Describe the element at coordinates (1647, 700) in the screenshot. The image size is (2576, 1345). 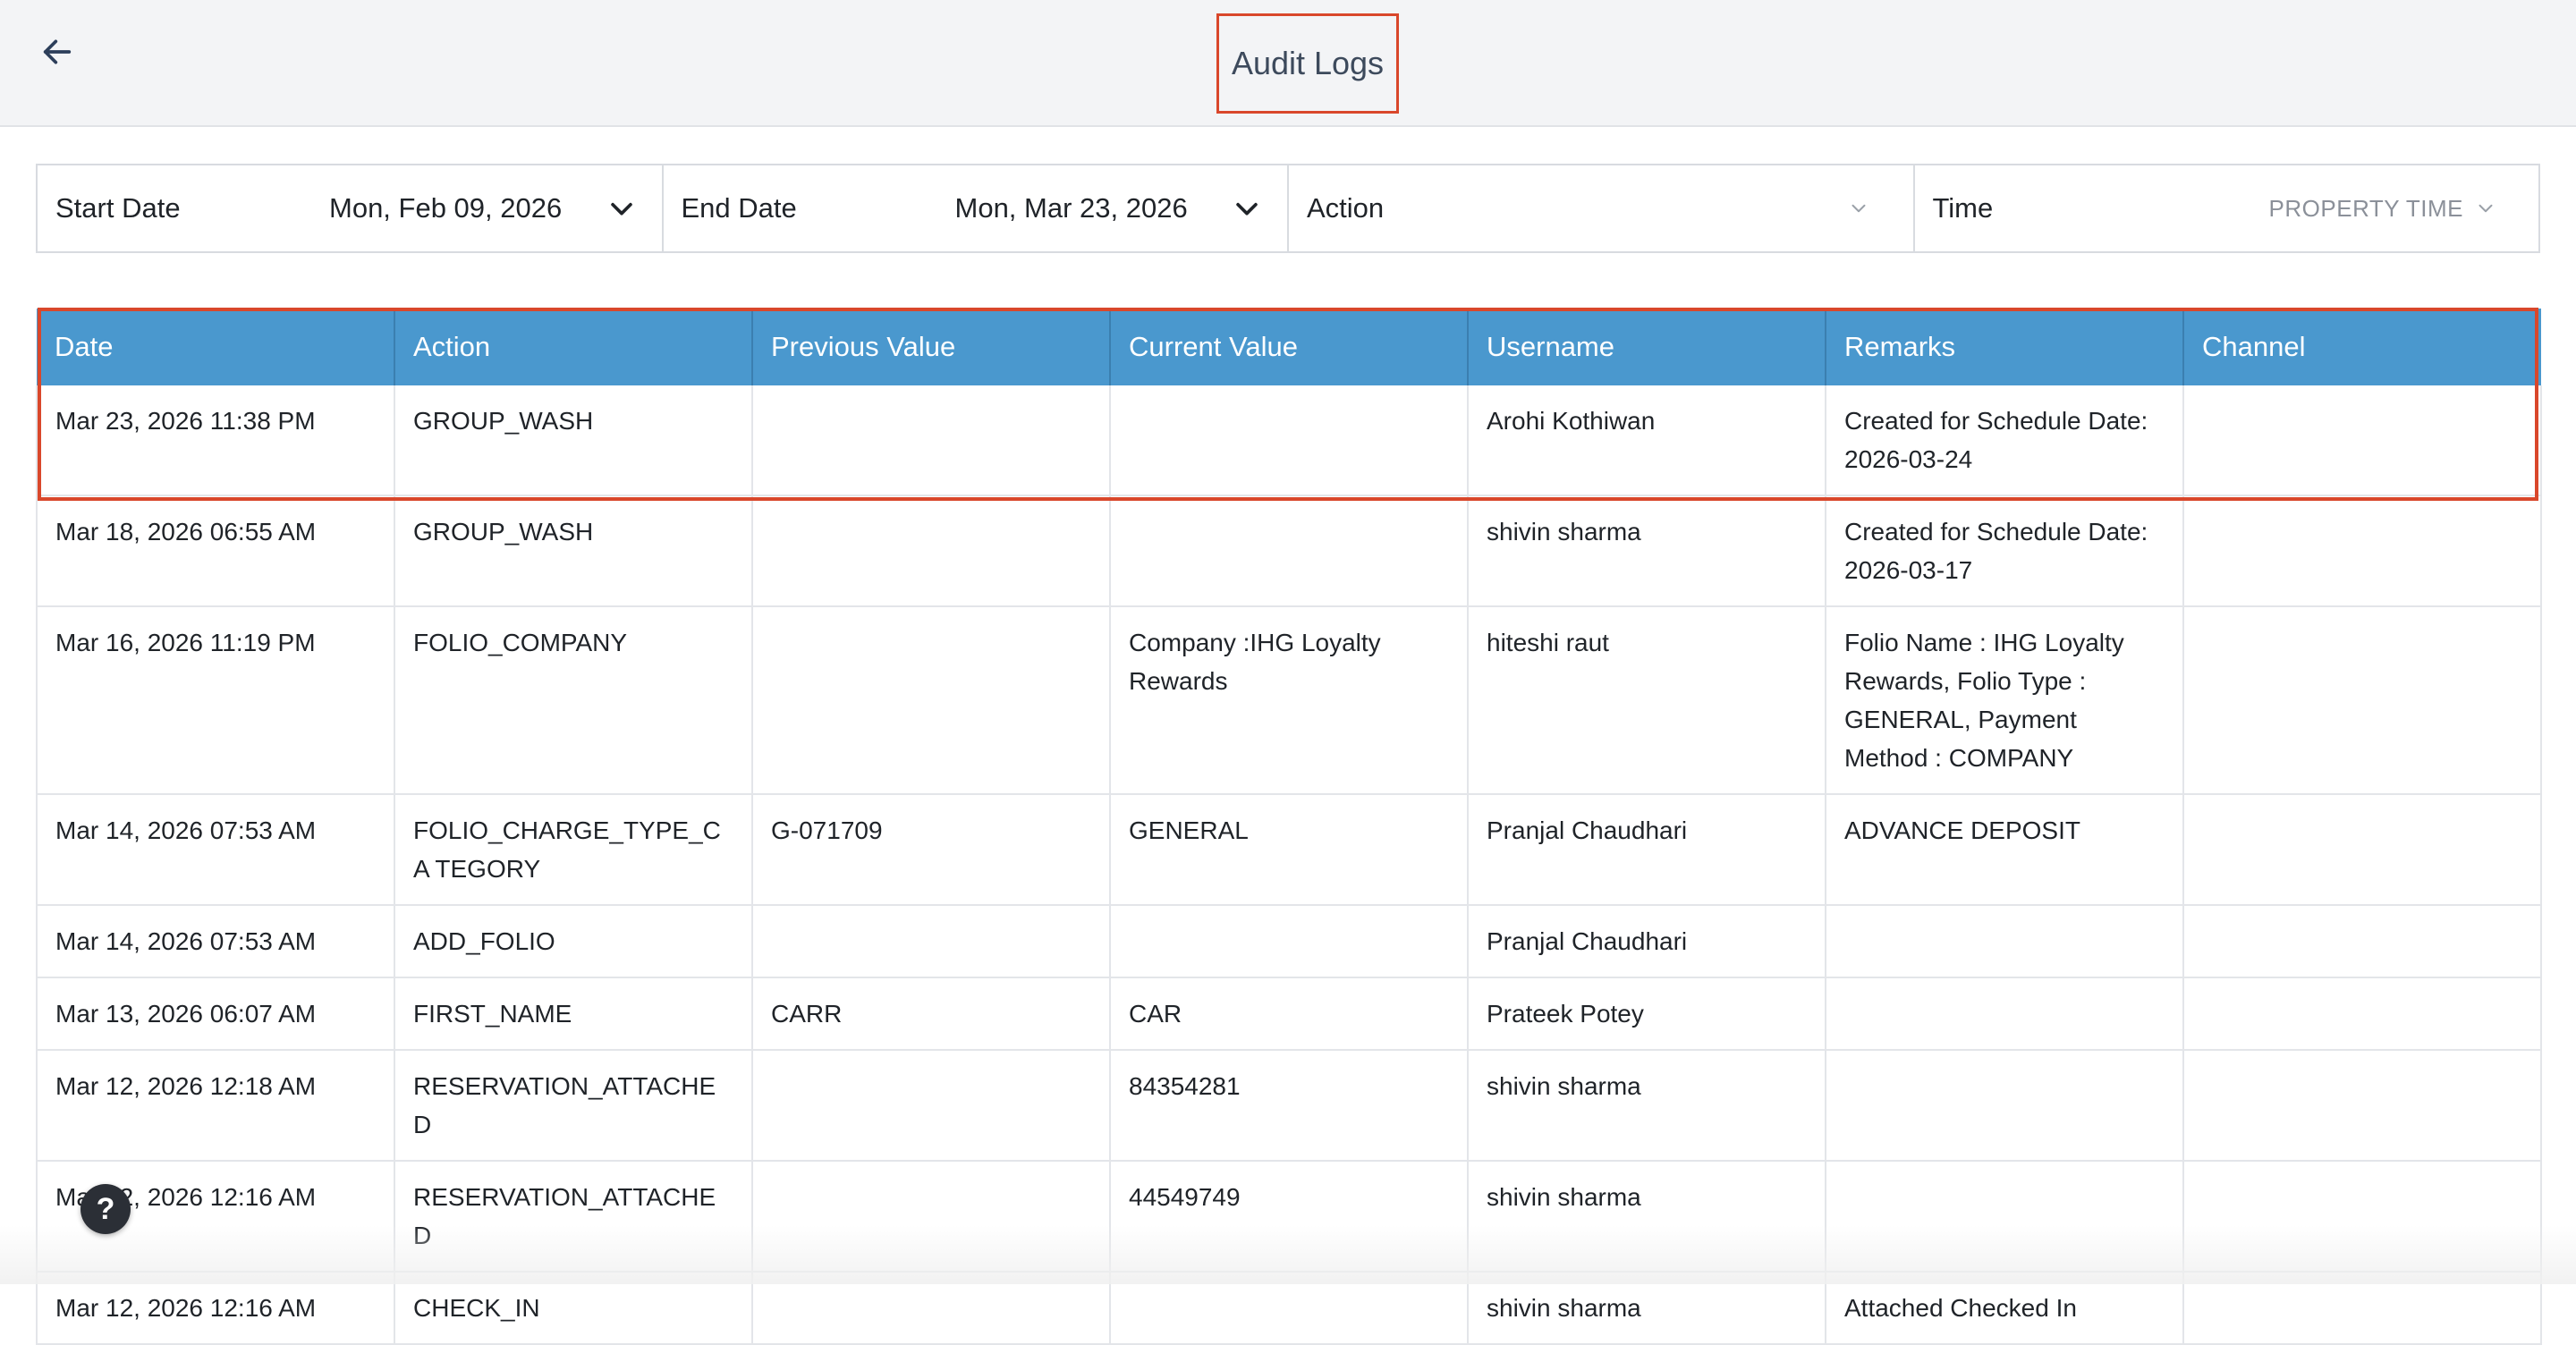
I see `cell-username: hiteshi raut` at that location.